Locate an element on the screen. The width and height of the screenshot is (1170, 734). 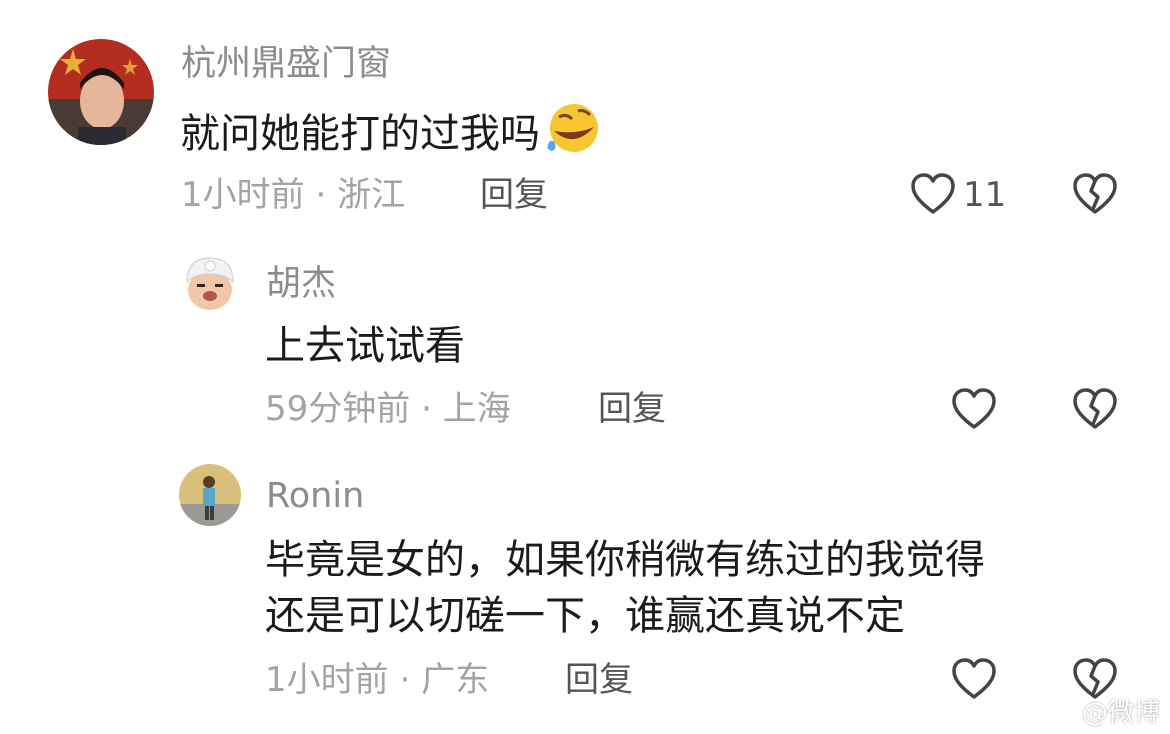
comment-username: Ronin is located at coordinates (315, 496).